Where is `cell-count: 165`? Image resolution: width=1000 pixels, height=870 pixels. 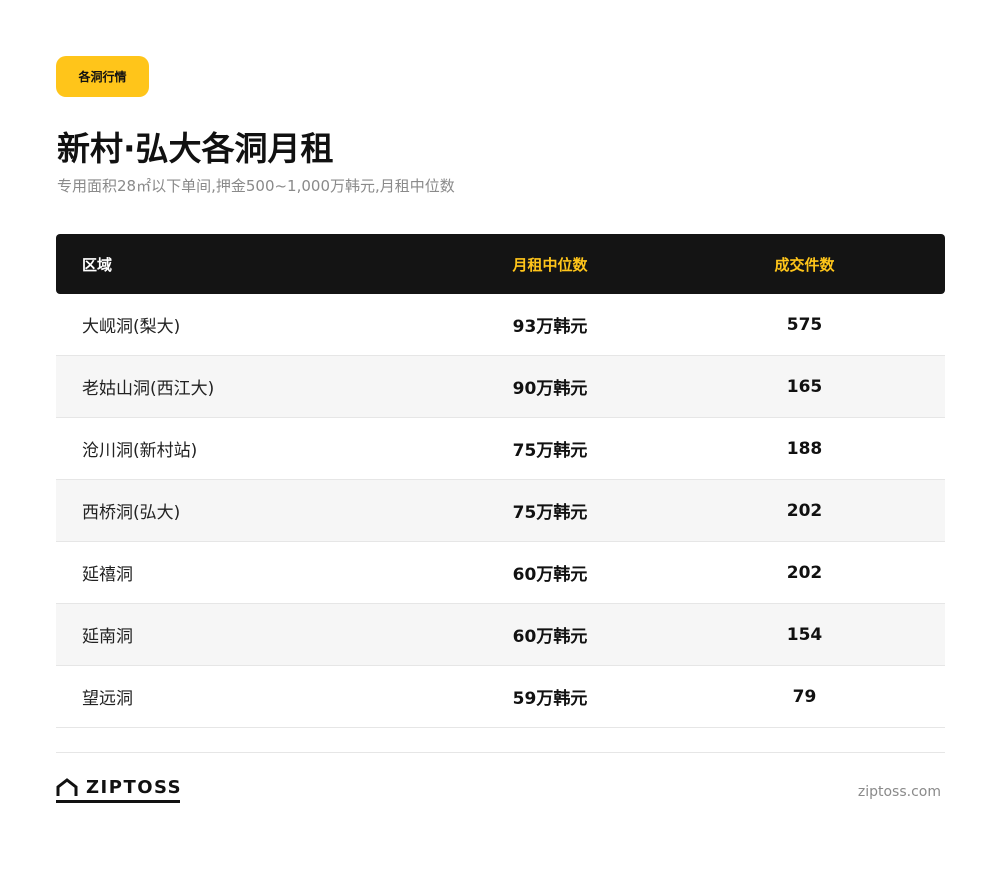
cell-count: 165 is located at coordinates (804, 386).